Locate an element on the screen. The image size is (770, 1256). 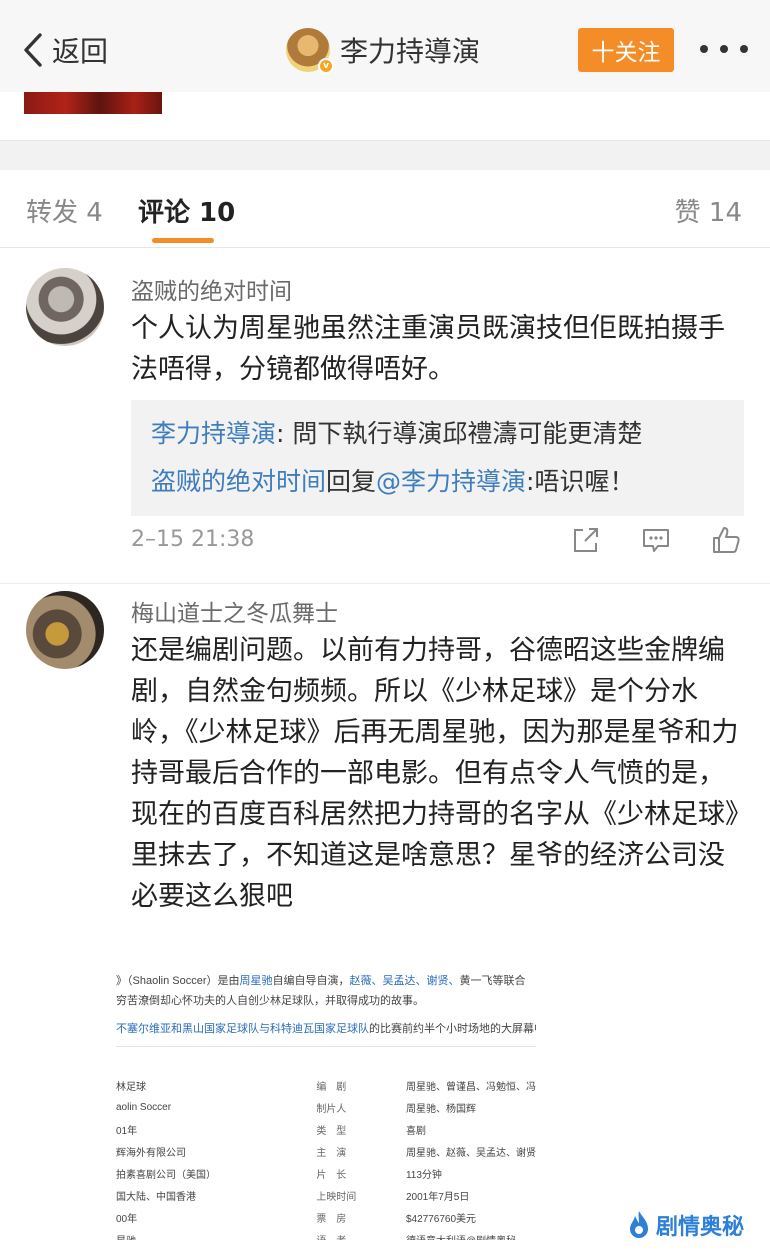
watermark-text: 剧情奥秘 is located at coordinates (700, 1227).